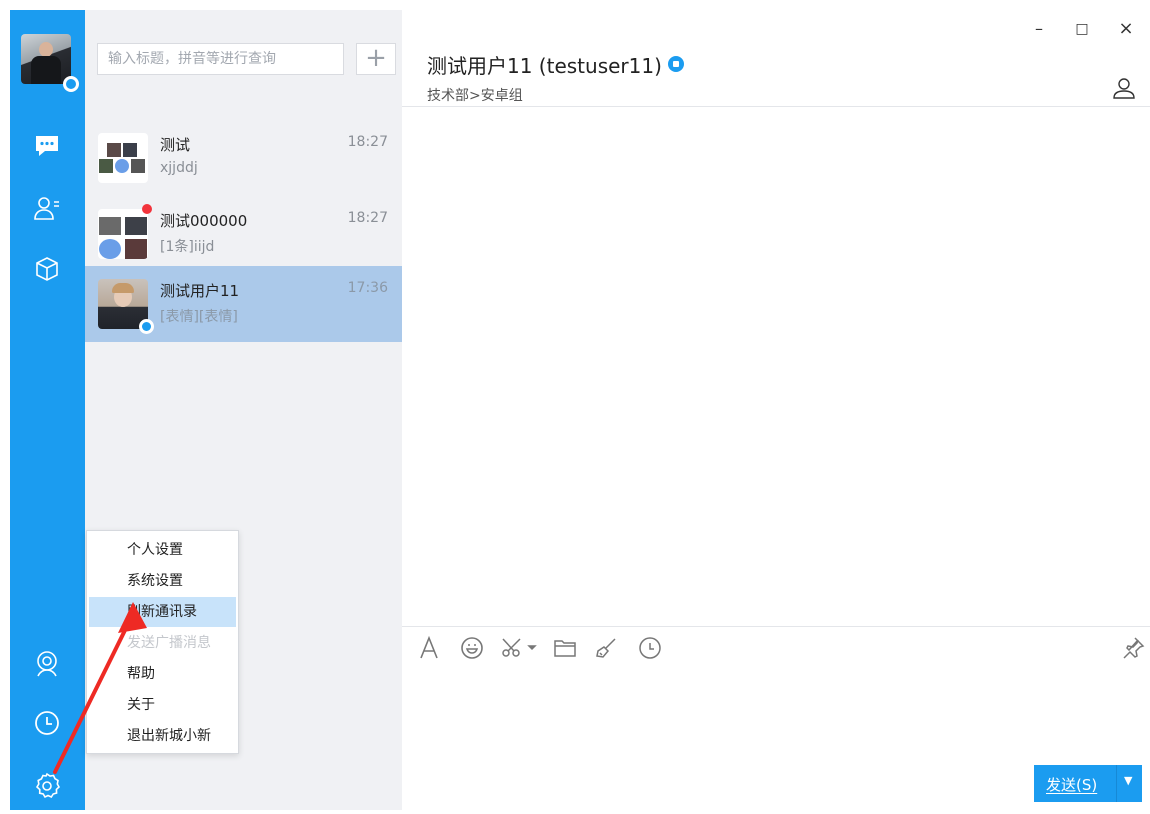  I want to click on left-rail, so click(47, 410).